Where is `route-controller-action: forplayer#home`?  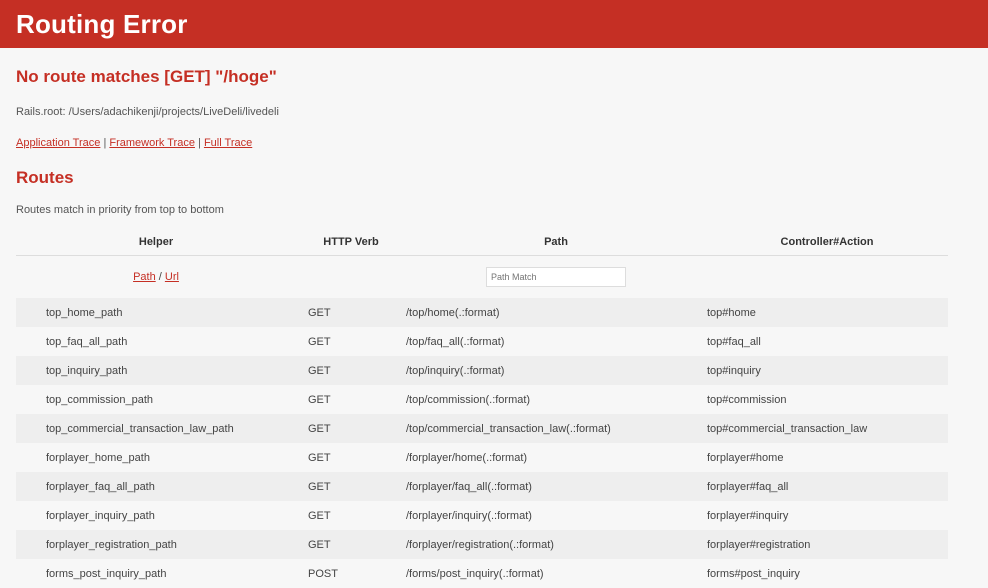
route-controller-action: forplayer#home is located at coordinates (745, 457).